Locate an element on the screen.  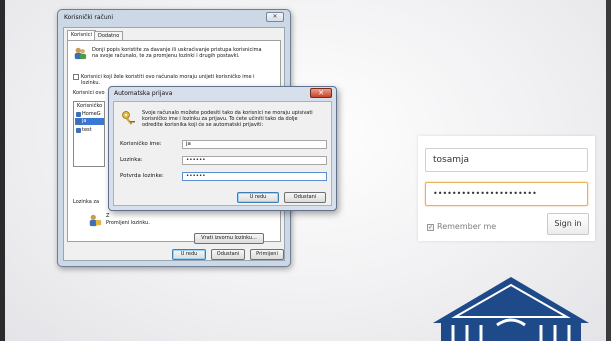
users-section-label: Korisnici ovo is located at coordinates (89, 93).